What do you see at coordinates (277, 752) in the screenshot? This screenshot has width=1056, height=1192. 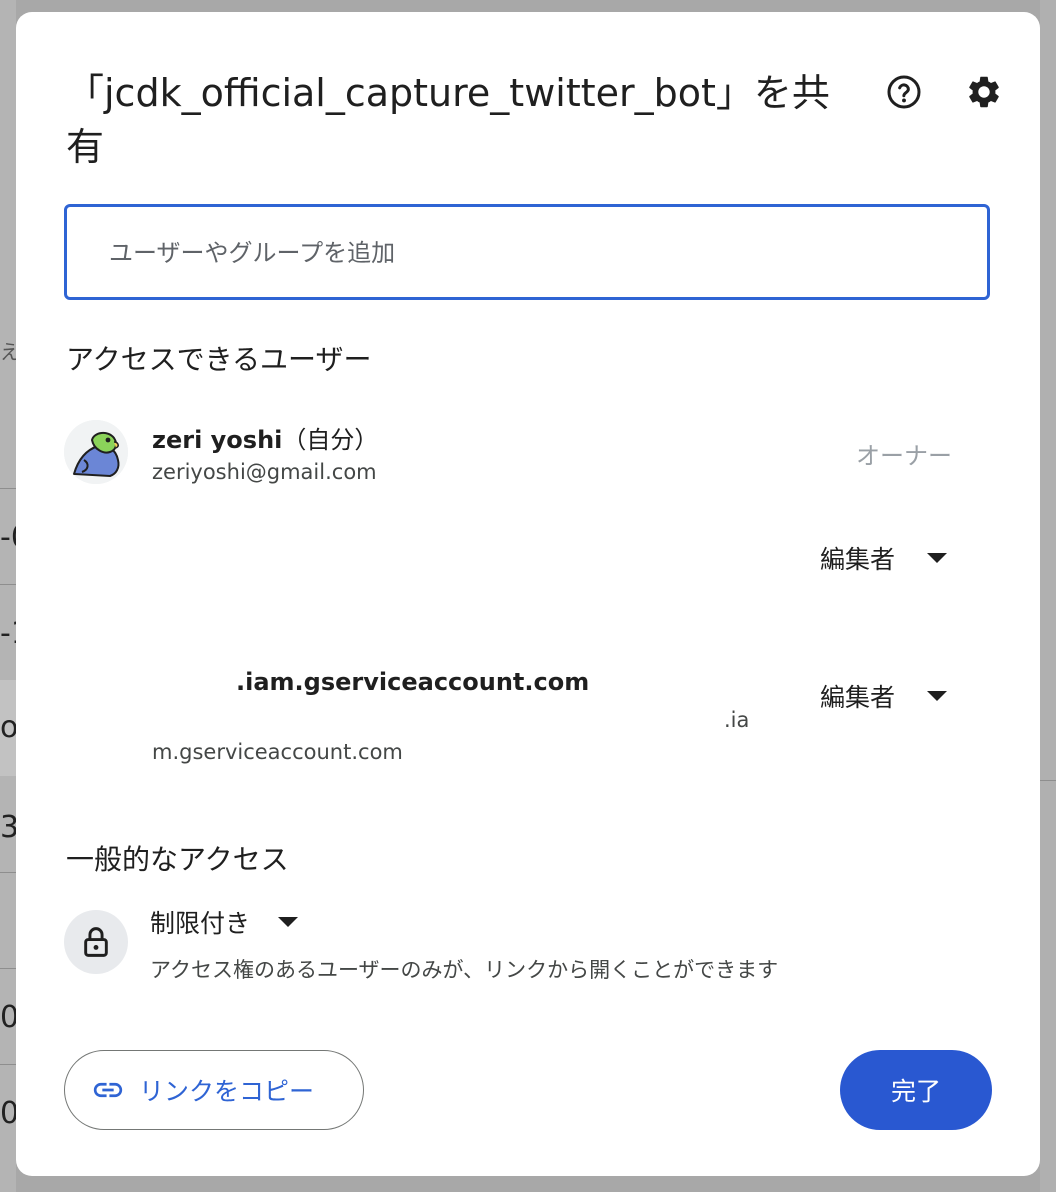 I see `member-2-email: m.gserviceaccount.com` at bounding box center [277, 752].